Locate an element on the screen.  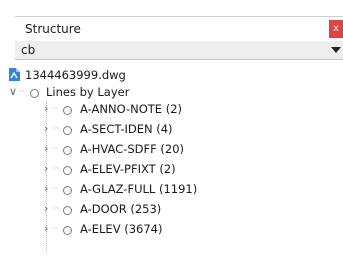
layer-label: A-HVAC-SDFF (20) is located at coordinates (132, 149).